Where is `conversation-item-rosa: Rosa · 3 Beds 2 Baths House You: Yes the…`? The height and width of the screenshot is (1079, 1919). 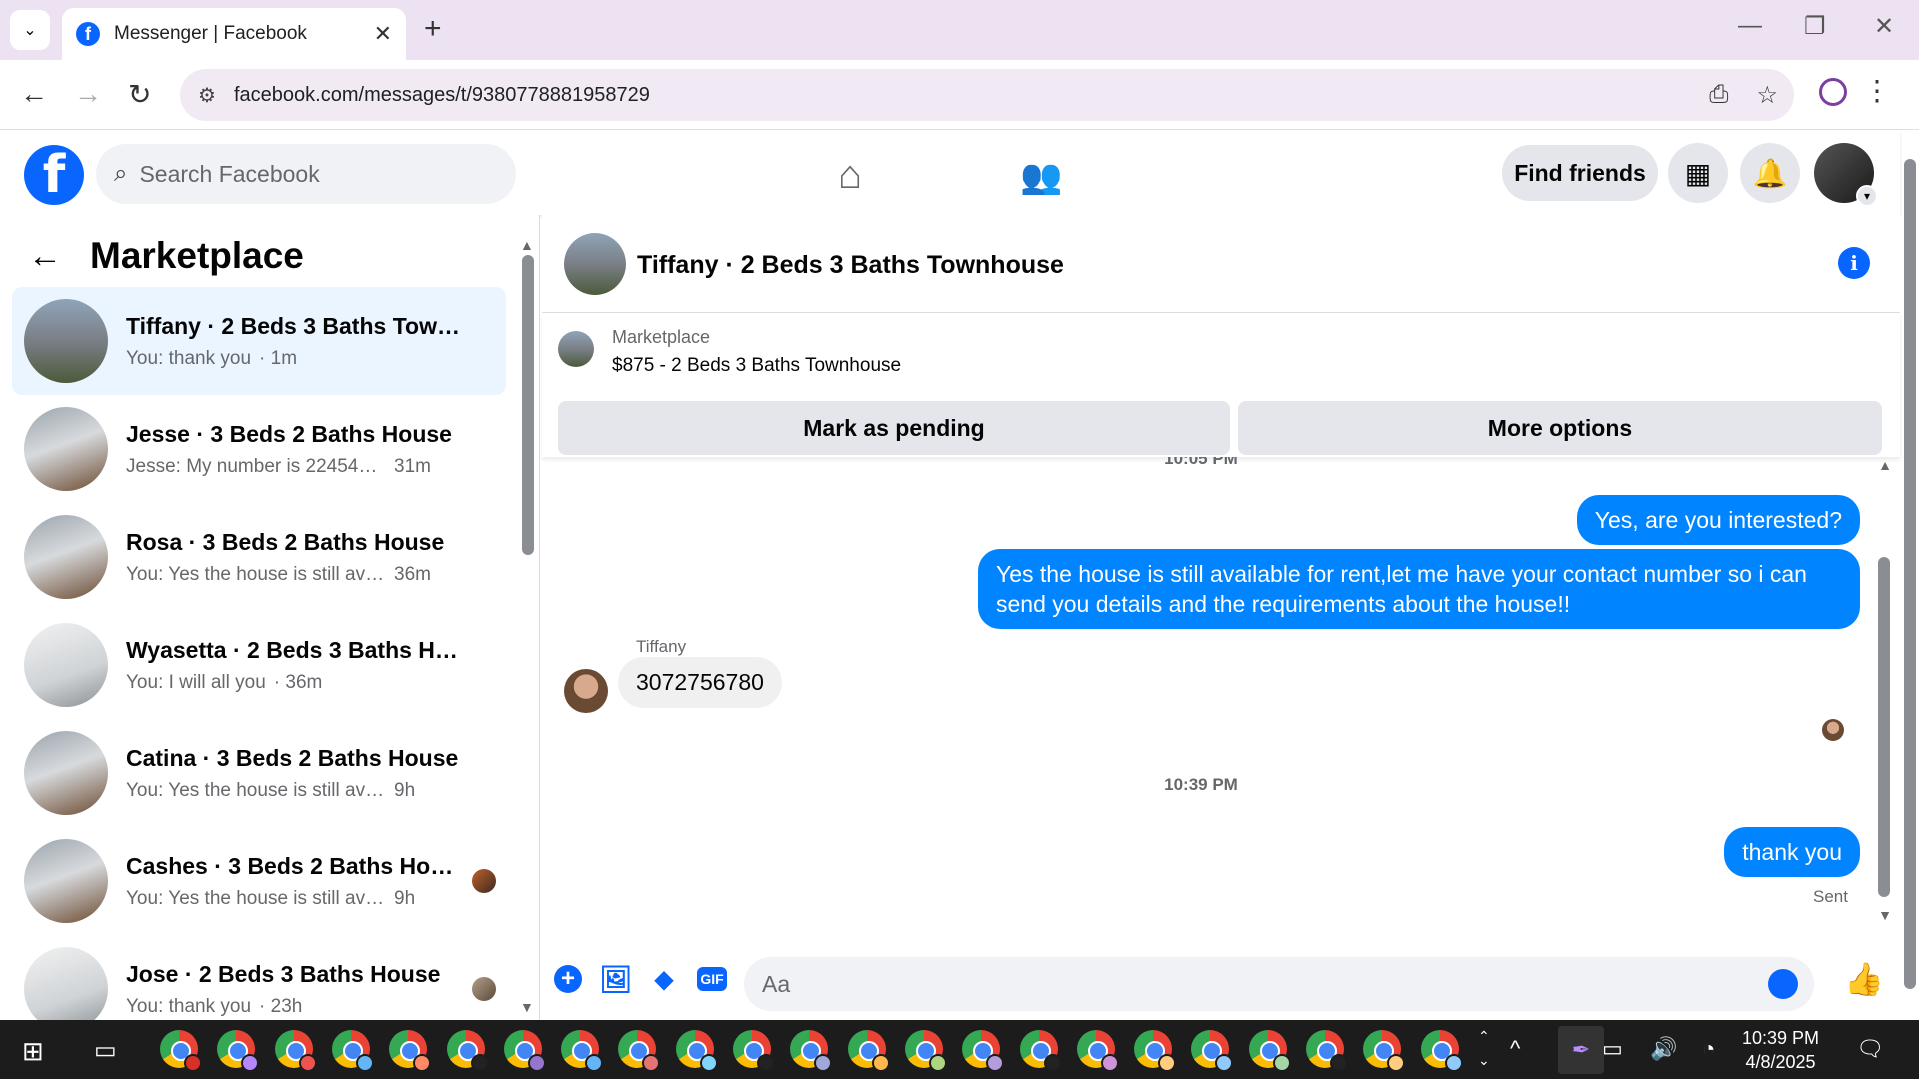 conversation-item-rosa: Rosa · 3 Beds 2 Baths House You: Yes the… is located at coordinates (259, 557).